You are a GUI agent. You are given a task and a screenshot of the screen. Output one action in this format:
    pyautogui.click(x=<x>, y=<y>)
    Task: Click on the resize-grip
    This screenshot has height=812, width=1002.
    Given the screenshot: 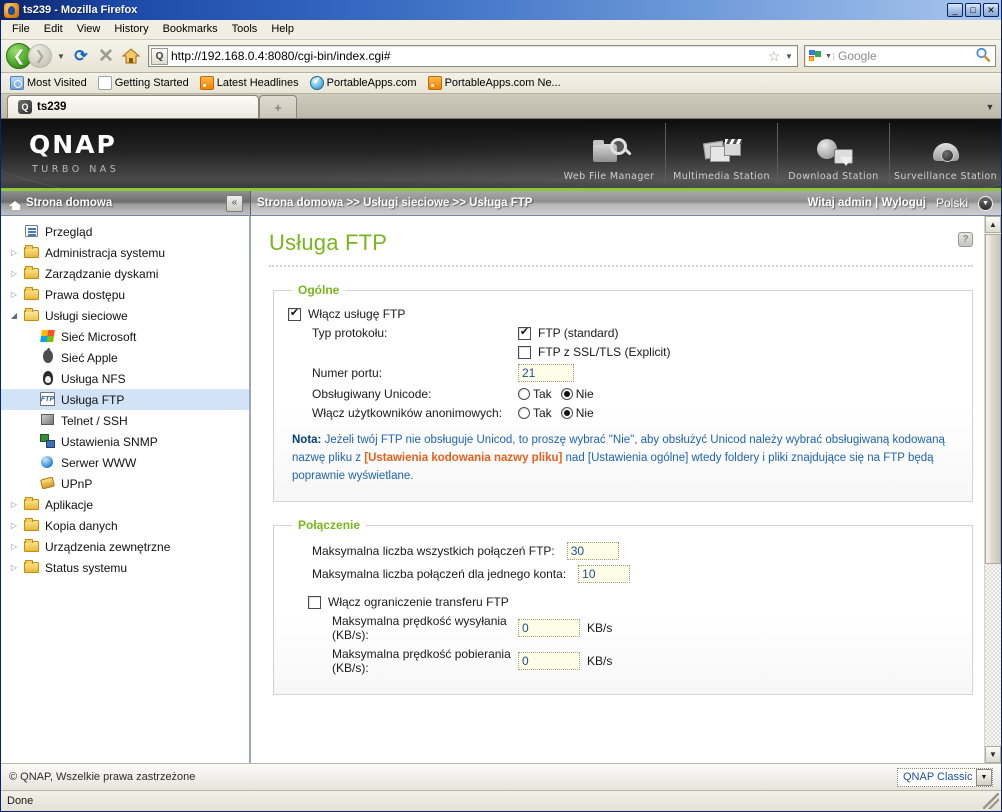 What is the action you would take?
    pyautogui.click(x=991, y=801)
    